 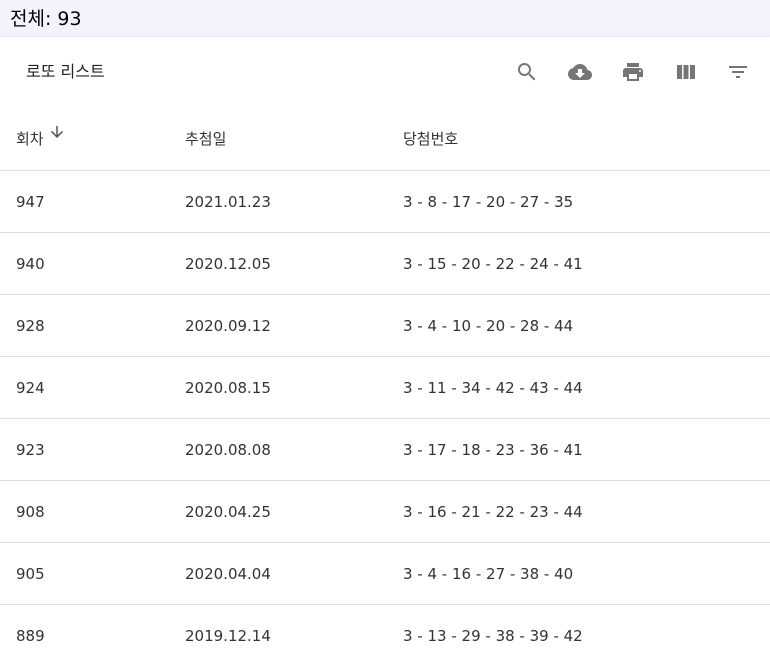 I want to click on cell-date: 2021.01.23, so click(x=278, y=201).